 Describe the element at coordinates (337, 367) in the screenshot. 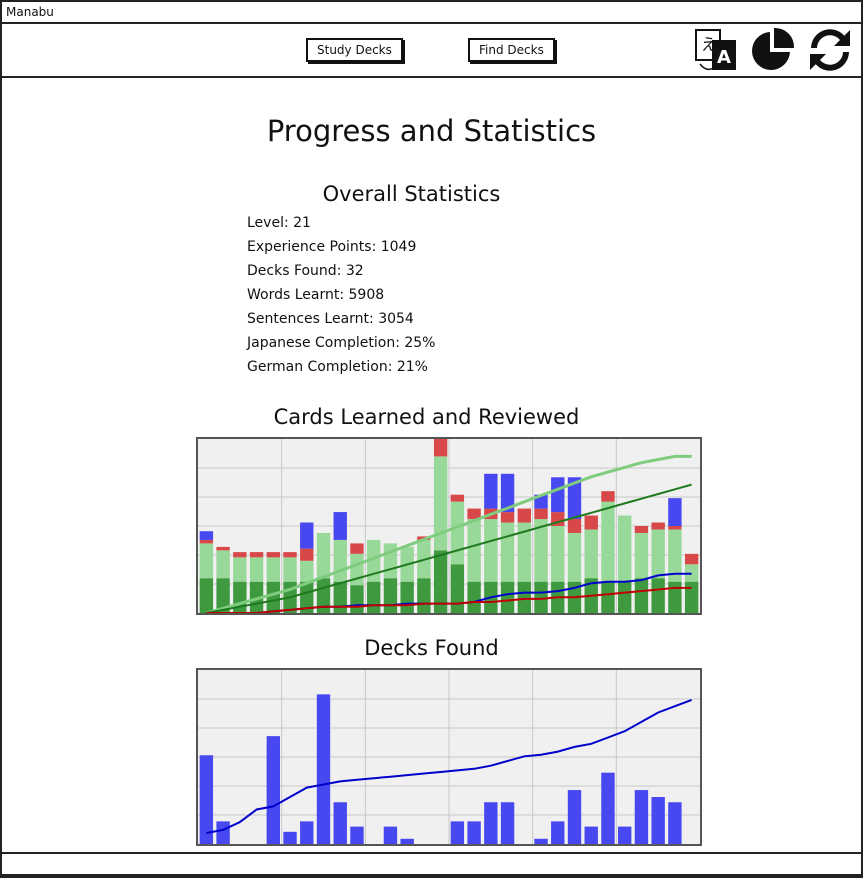

I see `stat-german-completion: German Completion: 21%` at that location.